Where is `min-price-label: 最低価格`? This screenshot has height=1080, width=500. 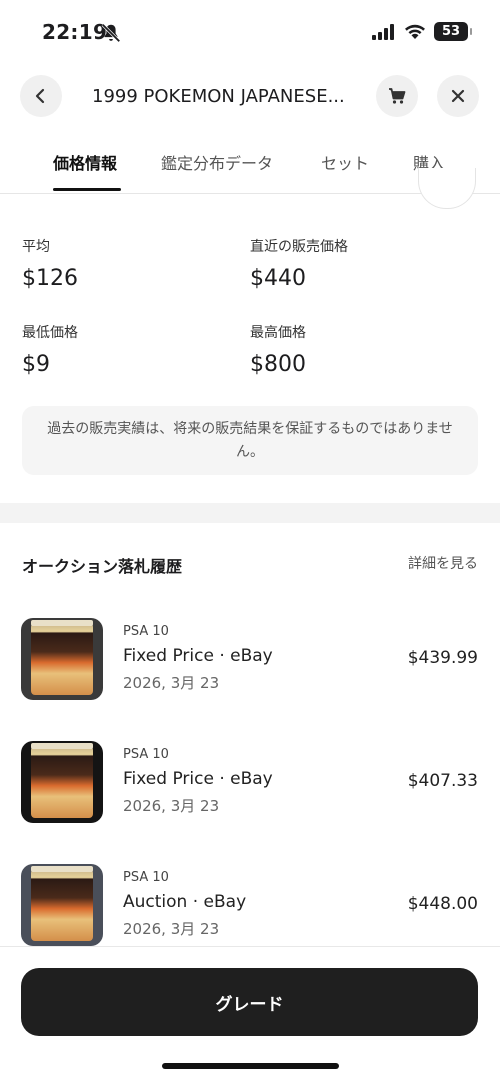
min-price-label: 最低価格 is located at coordinates (50, 333).